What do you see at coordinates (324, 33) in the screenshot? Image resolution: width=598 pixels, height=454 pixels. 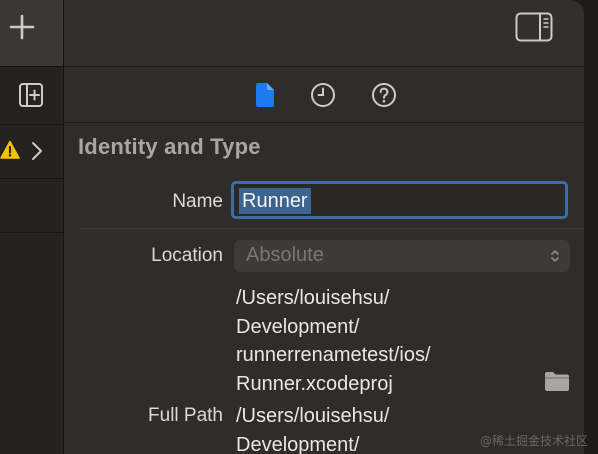 I see `inspector-toolbar` at bounding box center [324, 33].